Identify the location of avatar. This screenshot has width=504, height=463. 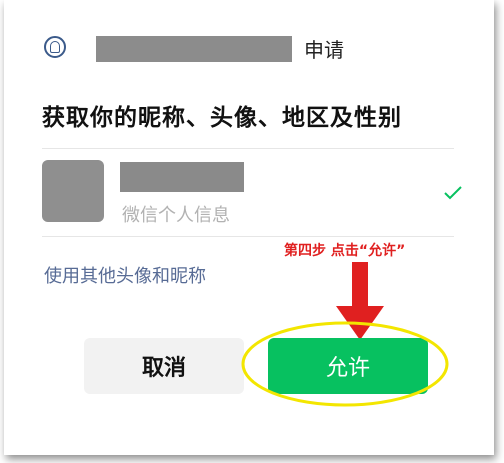
(73, 191).